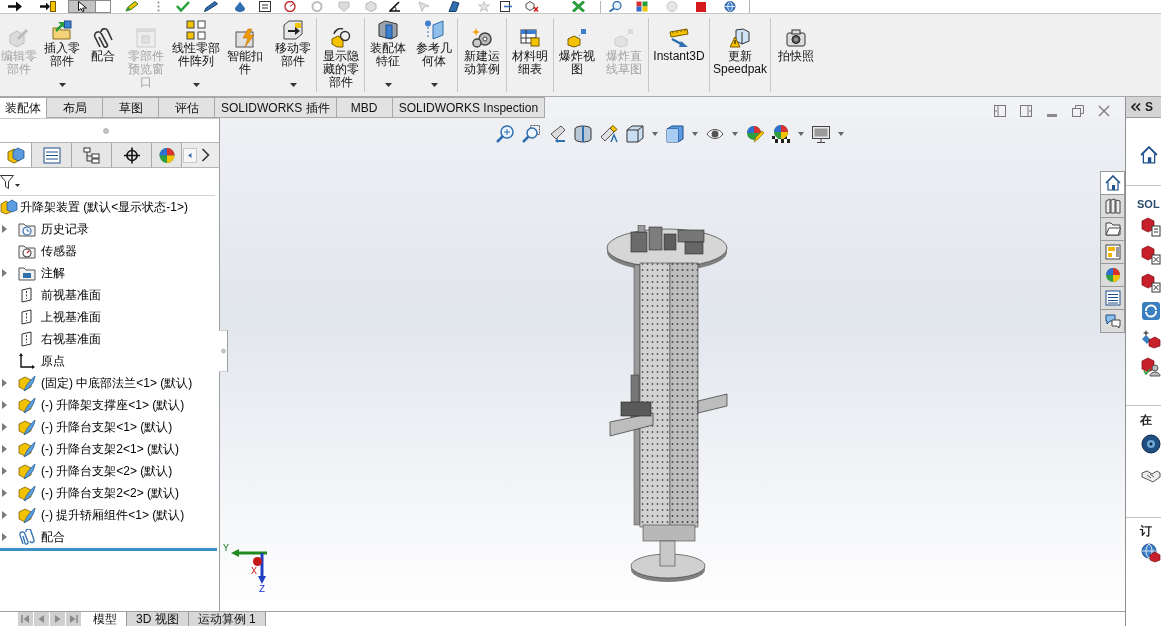  Describe the element at coordinates (454, 6) in the screenshot. I see `wedge-icon` at that location.